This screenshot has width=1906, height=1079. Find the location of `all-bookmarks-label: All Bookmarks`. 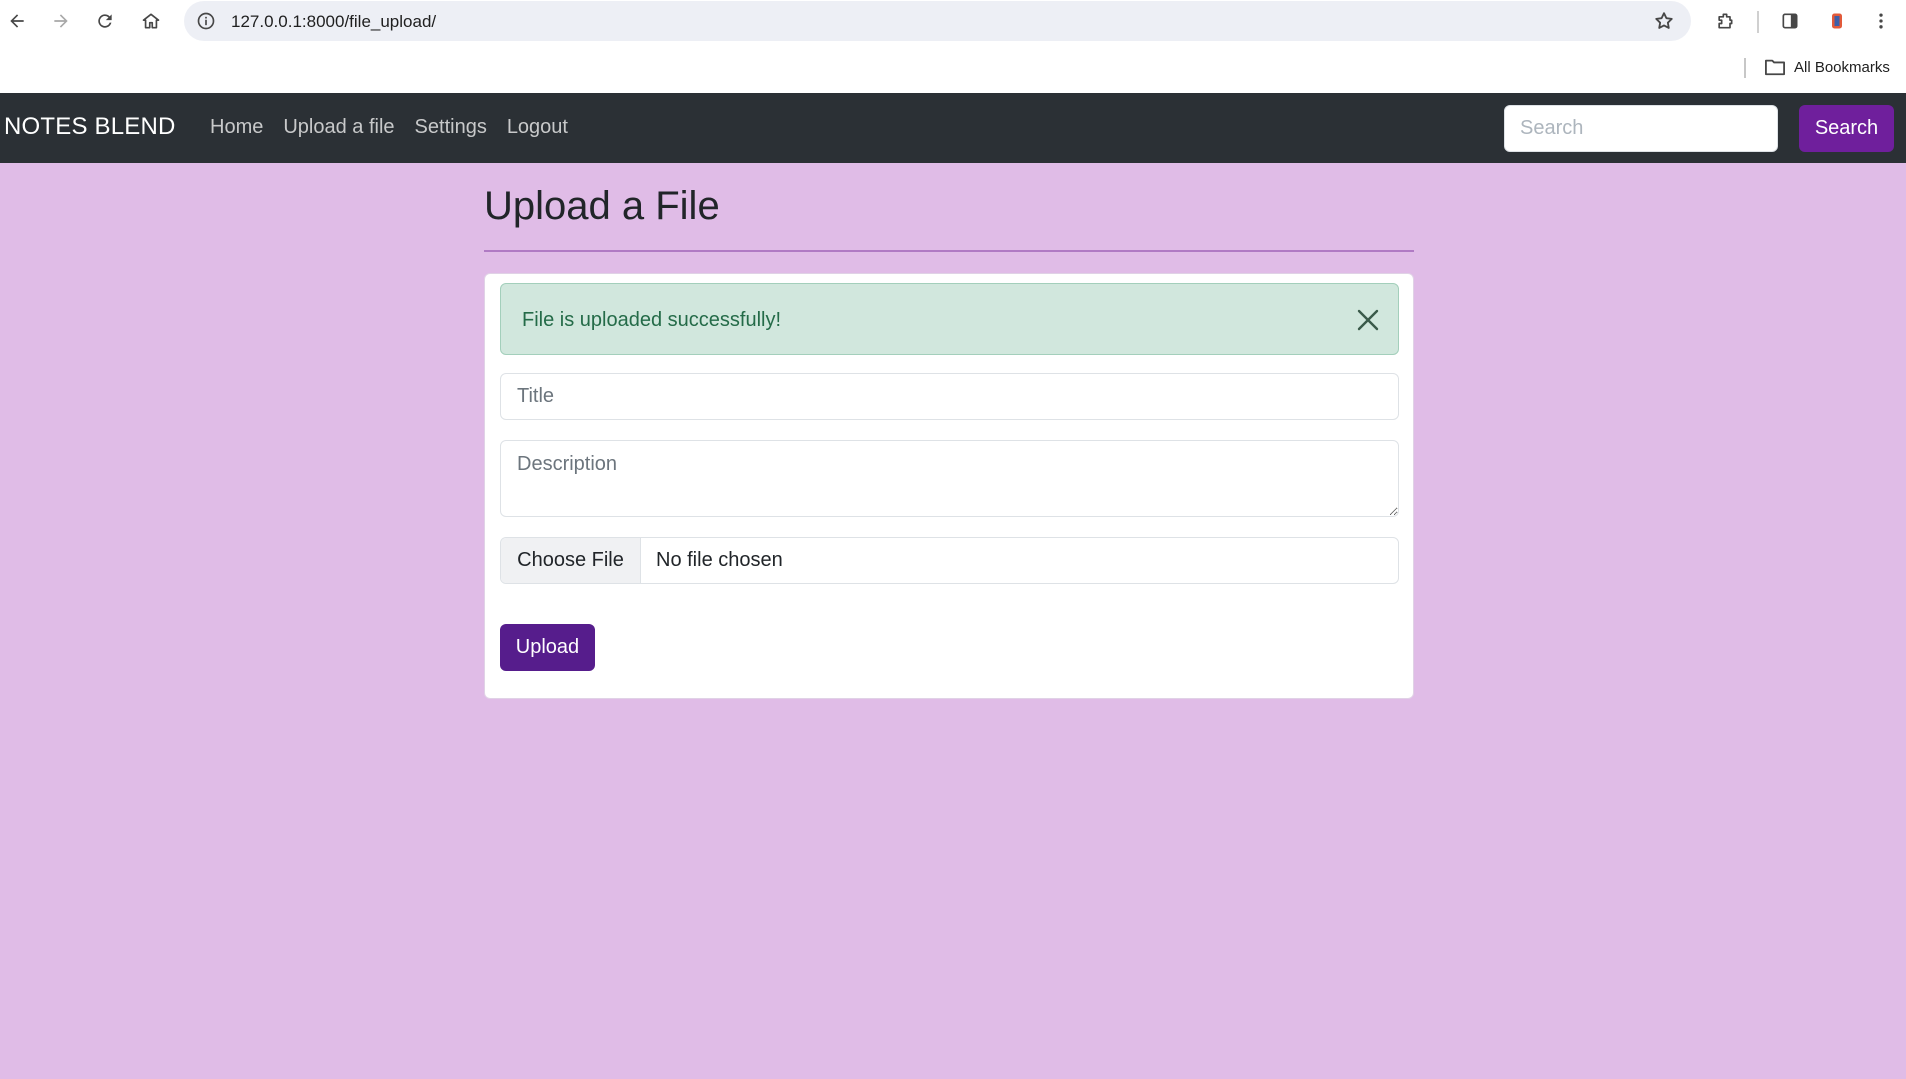

all-bookmarks-label: All Bookmarks is located at coordinates (1842, 67).